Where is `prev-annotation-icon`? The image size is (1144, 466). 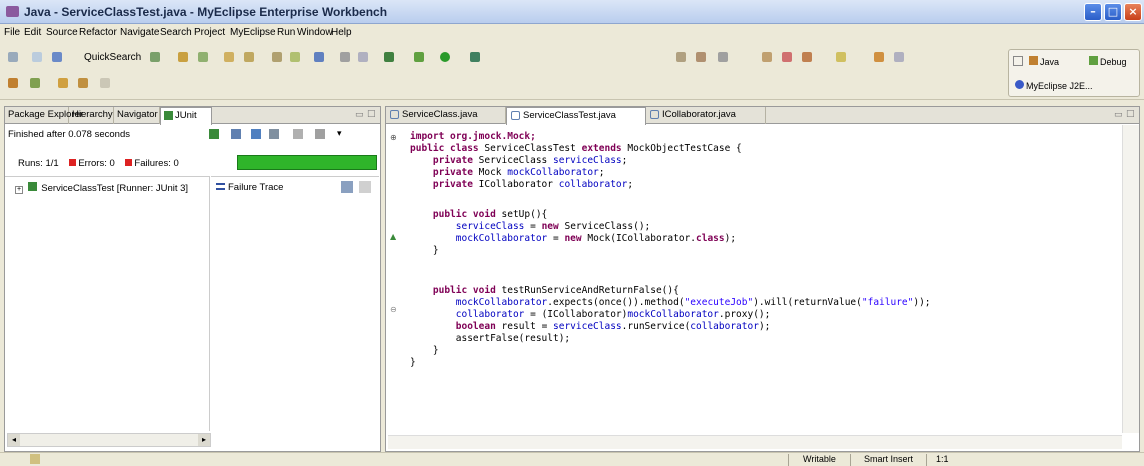 prev-annotation-icon is located at coordinates (787, 57).